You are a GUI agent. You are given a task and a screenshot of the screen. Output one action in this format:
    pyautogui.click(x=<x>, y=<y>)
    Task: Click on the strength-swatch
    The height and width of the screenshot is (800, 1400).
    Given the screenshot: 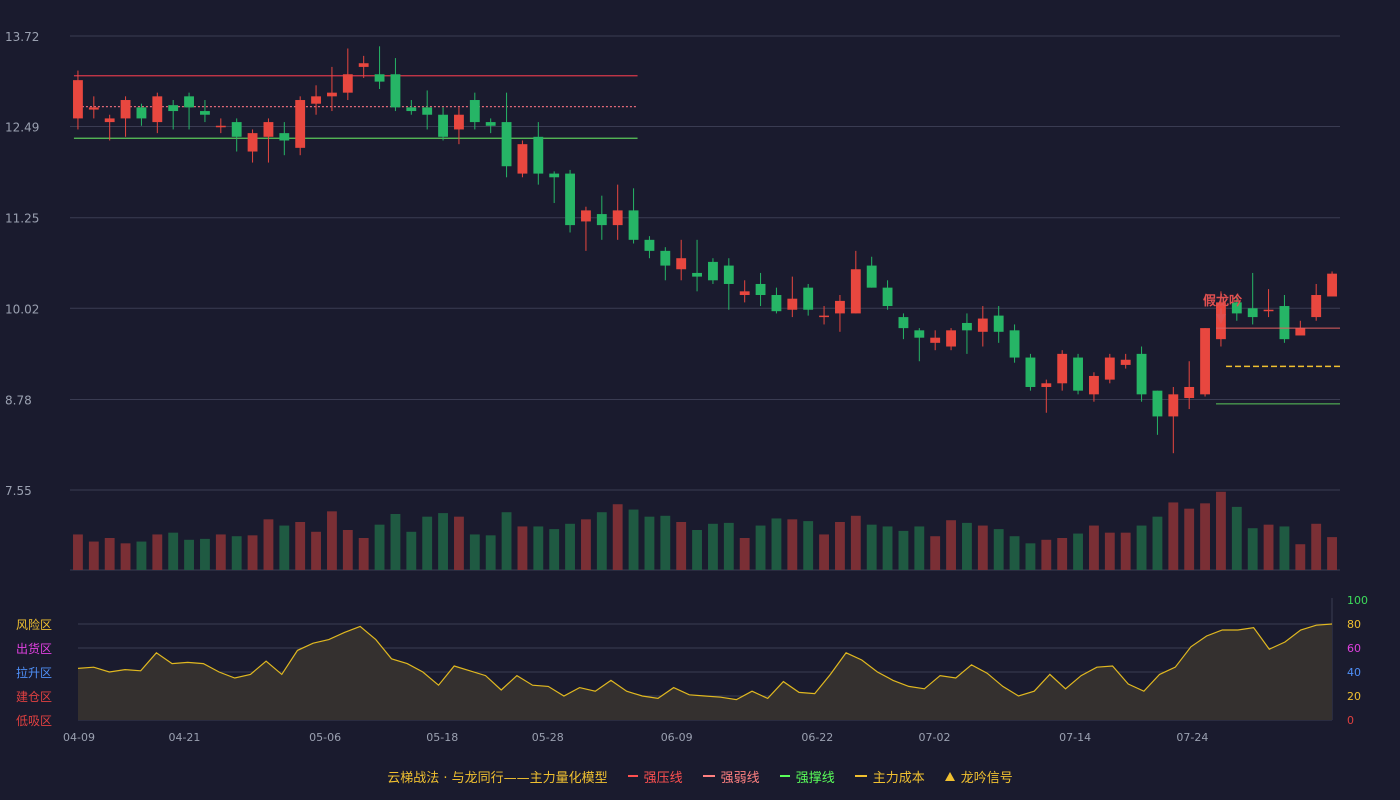 What is the action you would take?
    pyautogui.click(x=708, y=776)
    